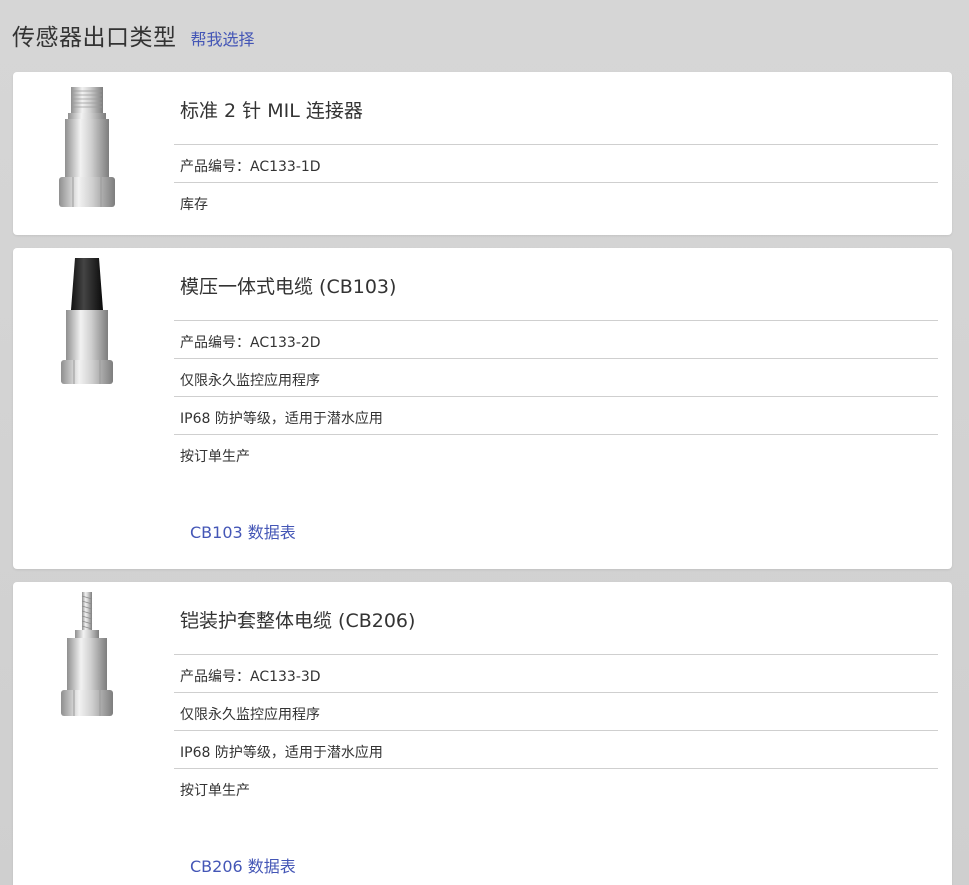  What do you see at coordinates (243, 865) in the screenshot?
I see `datasheet-link-cb206: CB206 数据表` at bounding box center [243, 865].